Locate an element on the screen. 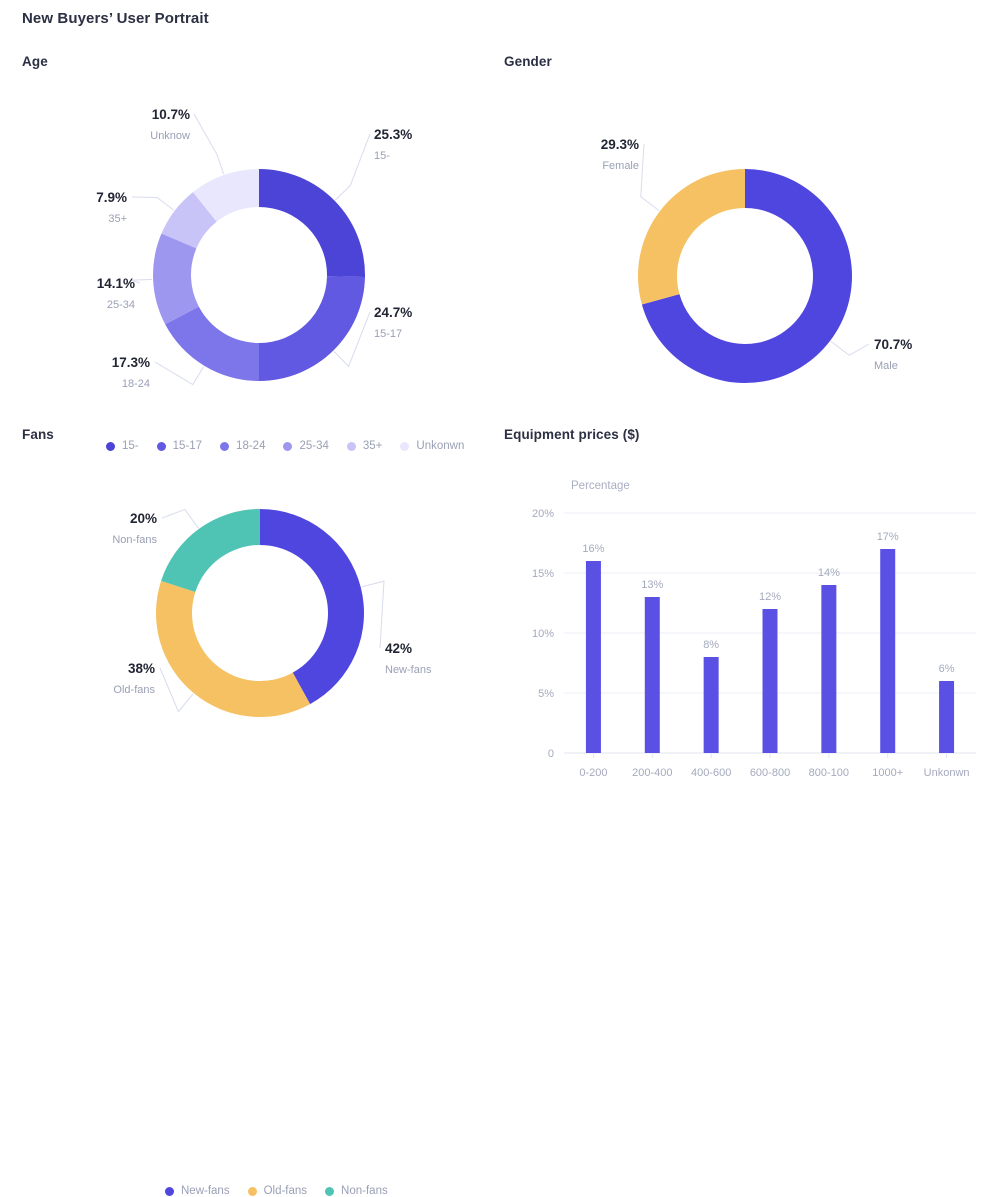 This screenshot has width=999, height=1197. gender-slices is located at coordinates (745, 276).